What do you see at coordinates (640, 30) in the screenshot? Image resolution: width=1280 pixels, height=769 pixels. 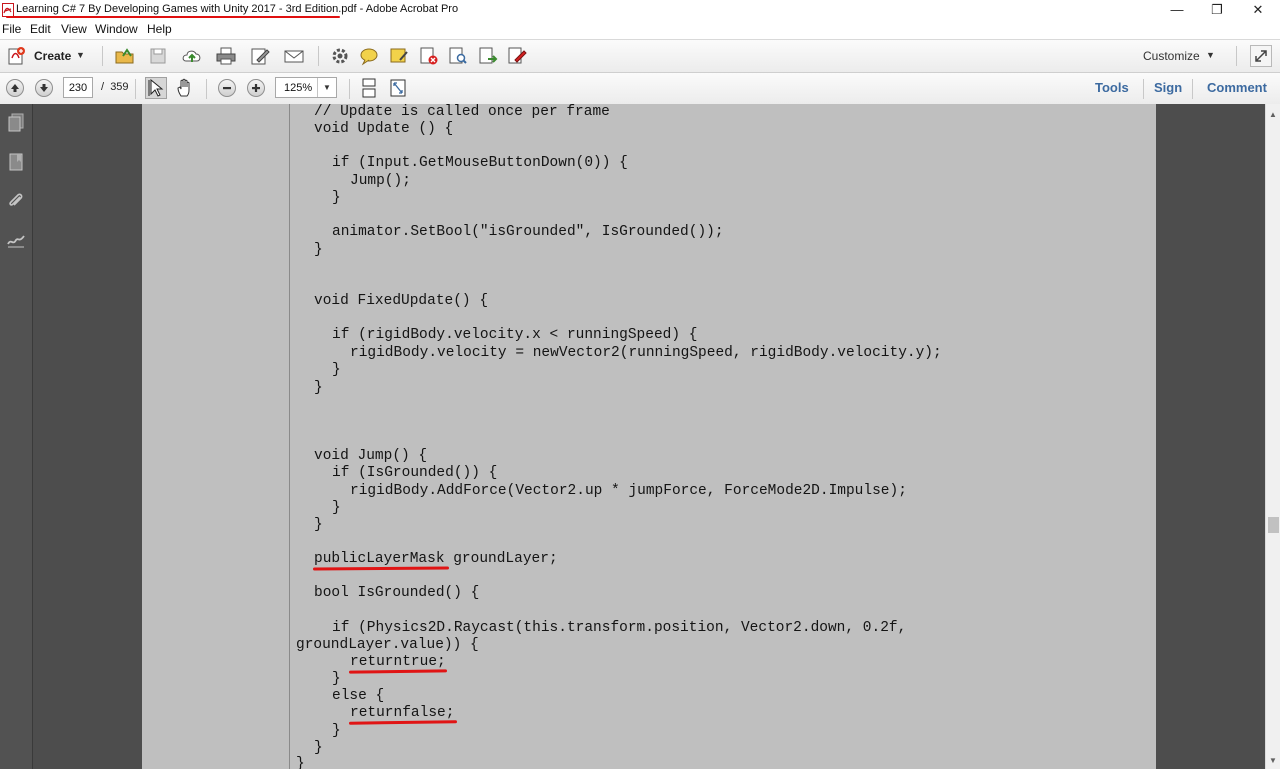 I see `menu-bar: File Edit View Window Help` at bounding box center [640, 30].